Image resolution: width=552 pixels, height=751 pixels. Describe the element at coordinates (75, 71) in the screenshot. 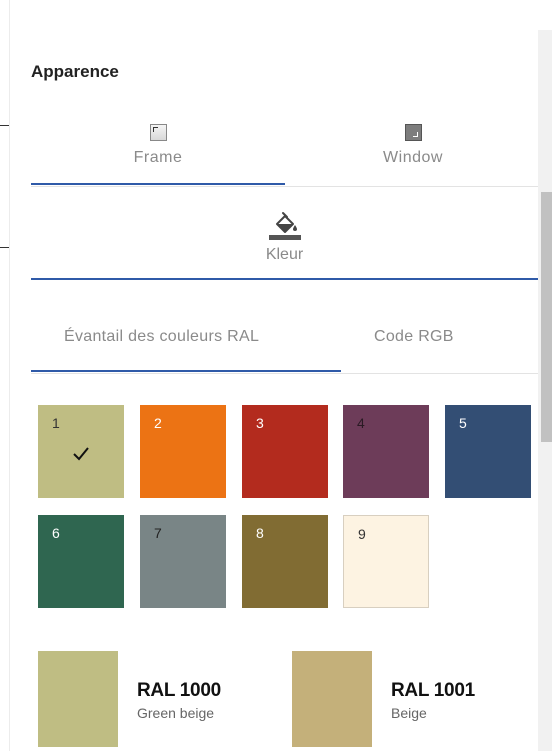

I see `page-title: Apparence` at that location.